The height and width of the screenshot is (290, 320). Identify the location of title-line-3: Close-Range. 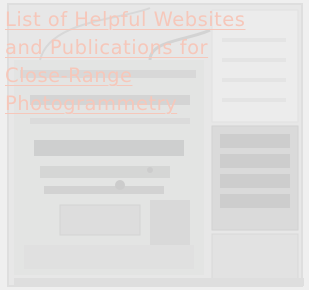
(135, 76).